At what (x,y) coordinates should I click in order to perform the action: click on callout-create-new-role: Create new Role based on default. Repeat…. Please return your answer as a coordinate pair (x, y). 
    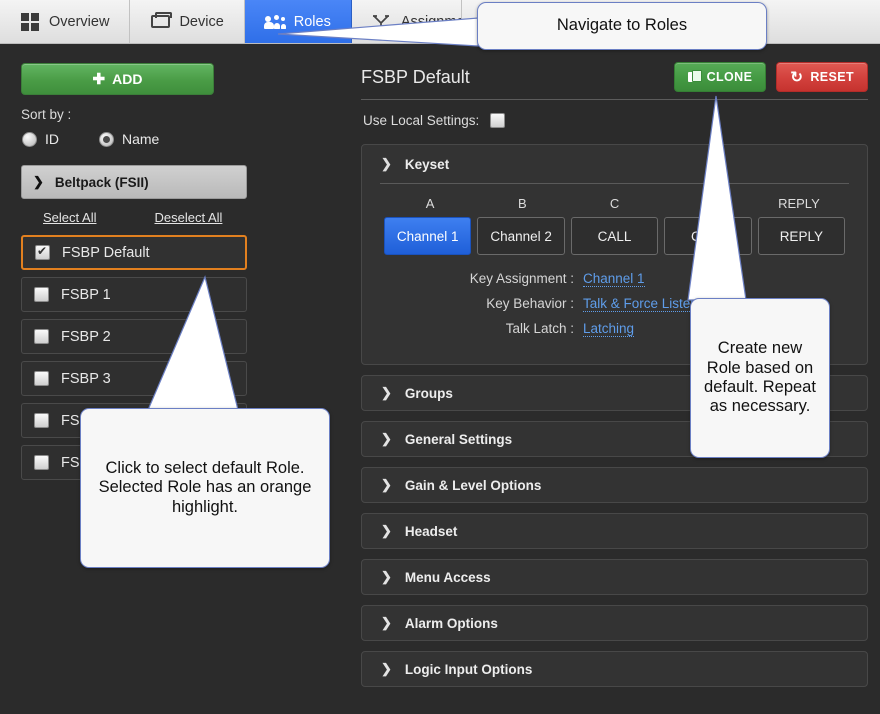
    Looking at the image, I should click on (760, 378).